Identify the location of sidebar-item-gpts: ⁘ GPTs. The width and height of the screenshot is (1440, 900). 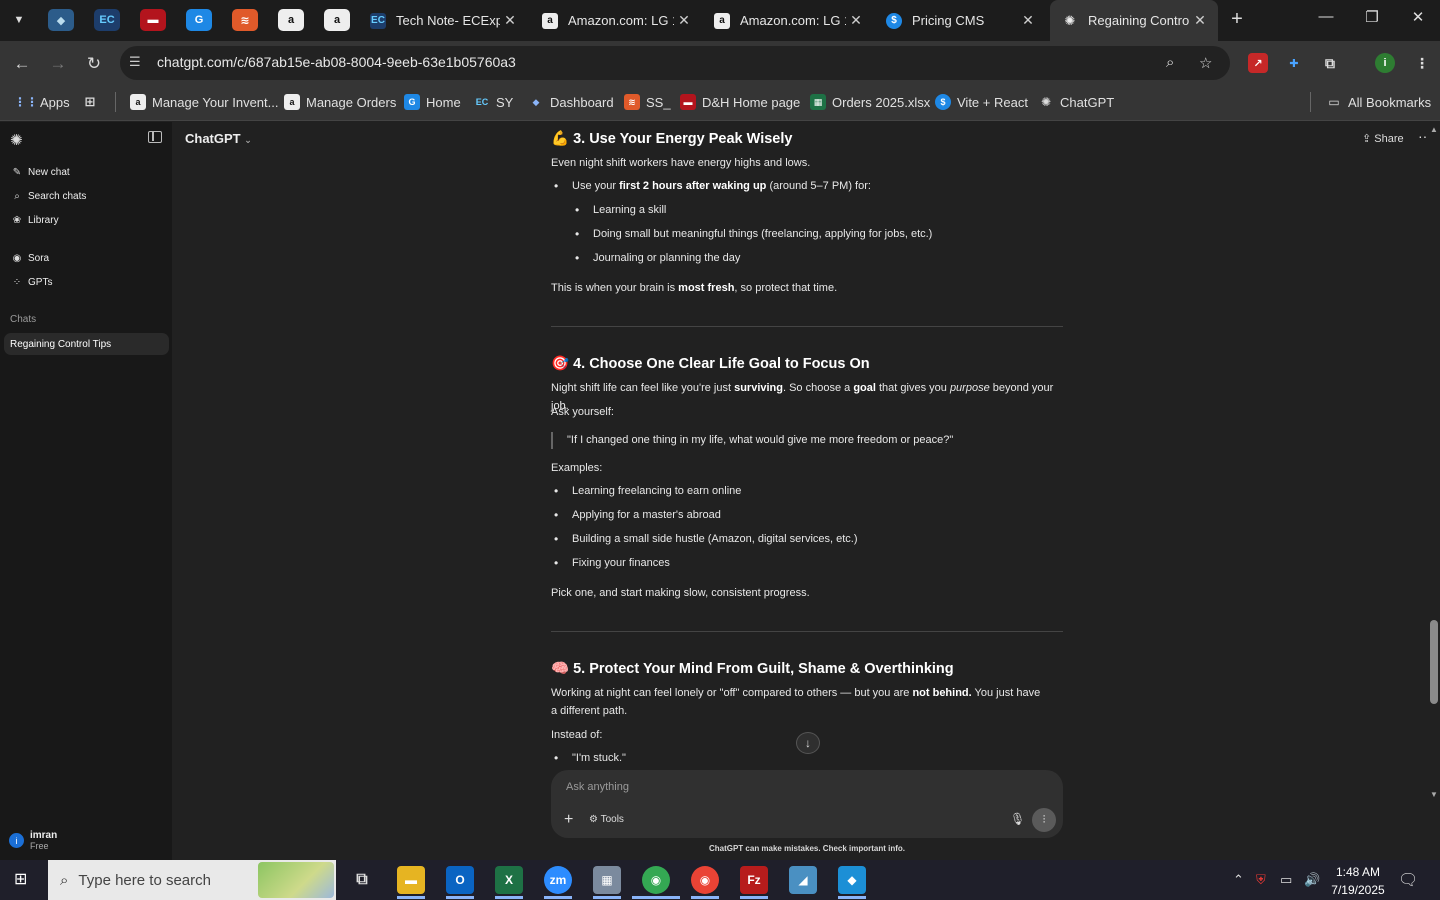
(32, 282).